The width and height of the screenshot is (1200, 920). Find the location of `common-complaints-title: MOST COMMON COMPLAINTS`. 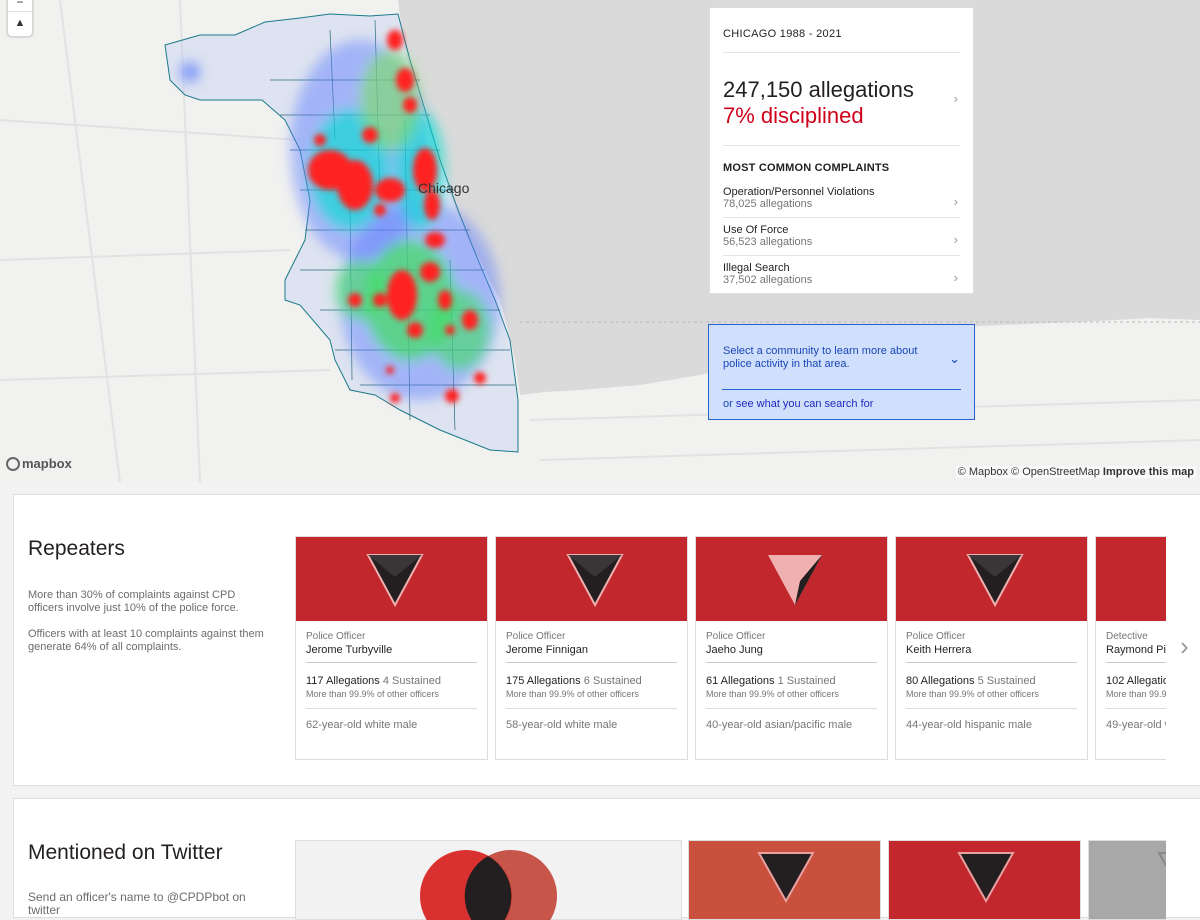

common-complaints-title: MOST COMMON COMPLAINTS is located at coordinates (806, 168).